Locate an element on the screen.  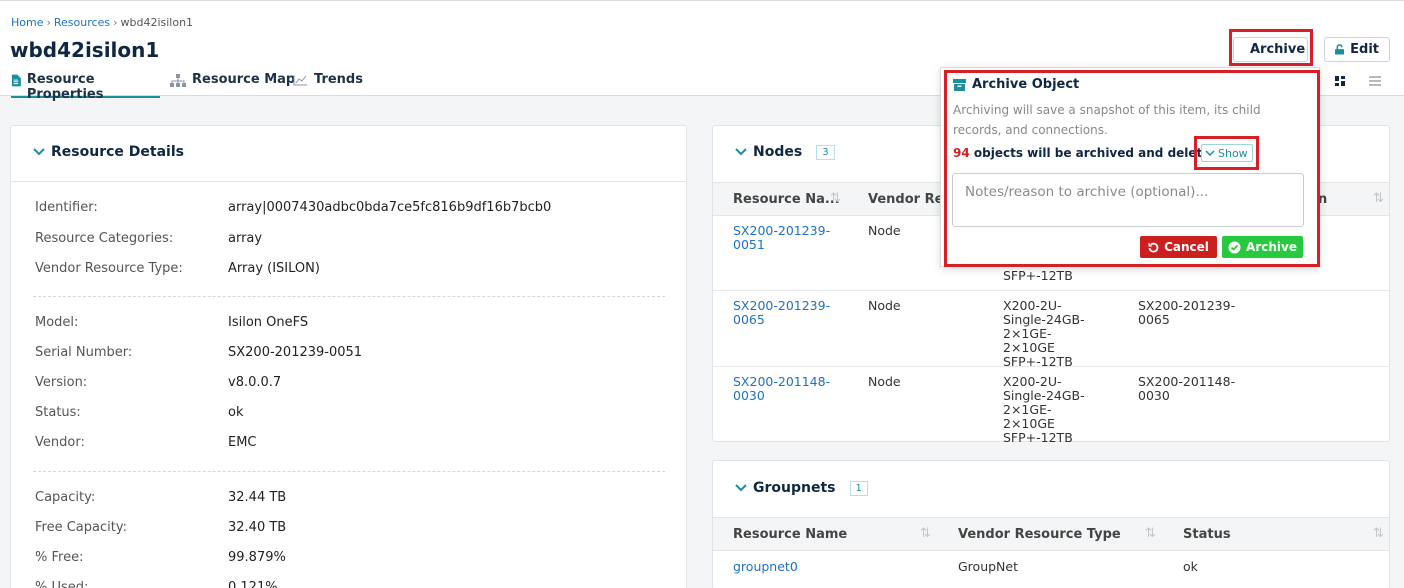
table-row: groupnet0 GroupNet ok is located at coordinates (1051, 568).